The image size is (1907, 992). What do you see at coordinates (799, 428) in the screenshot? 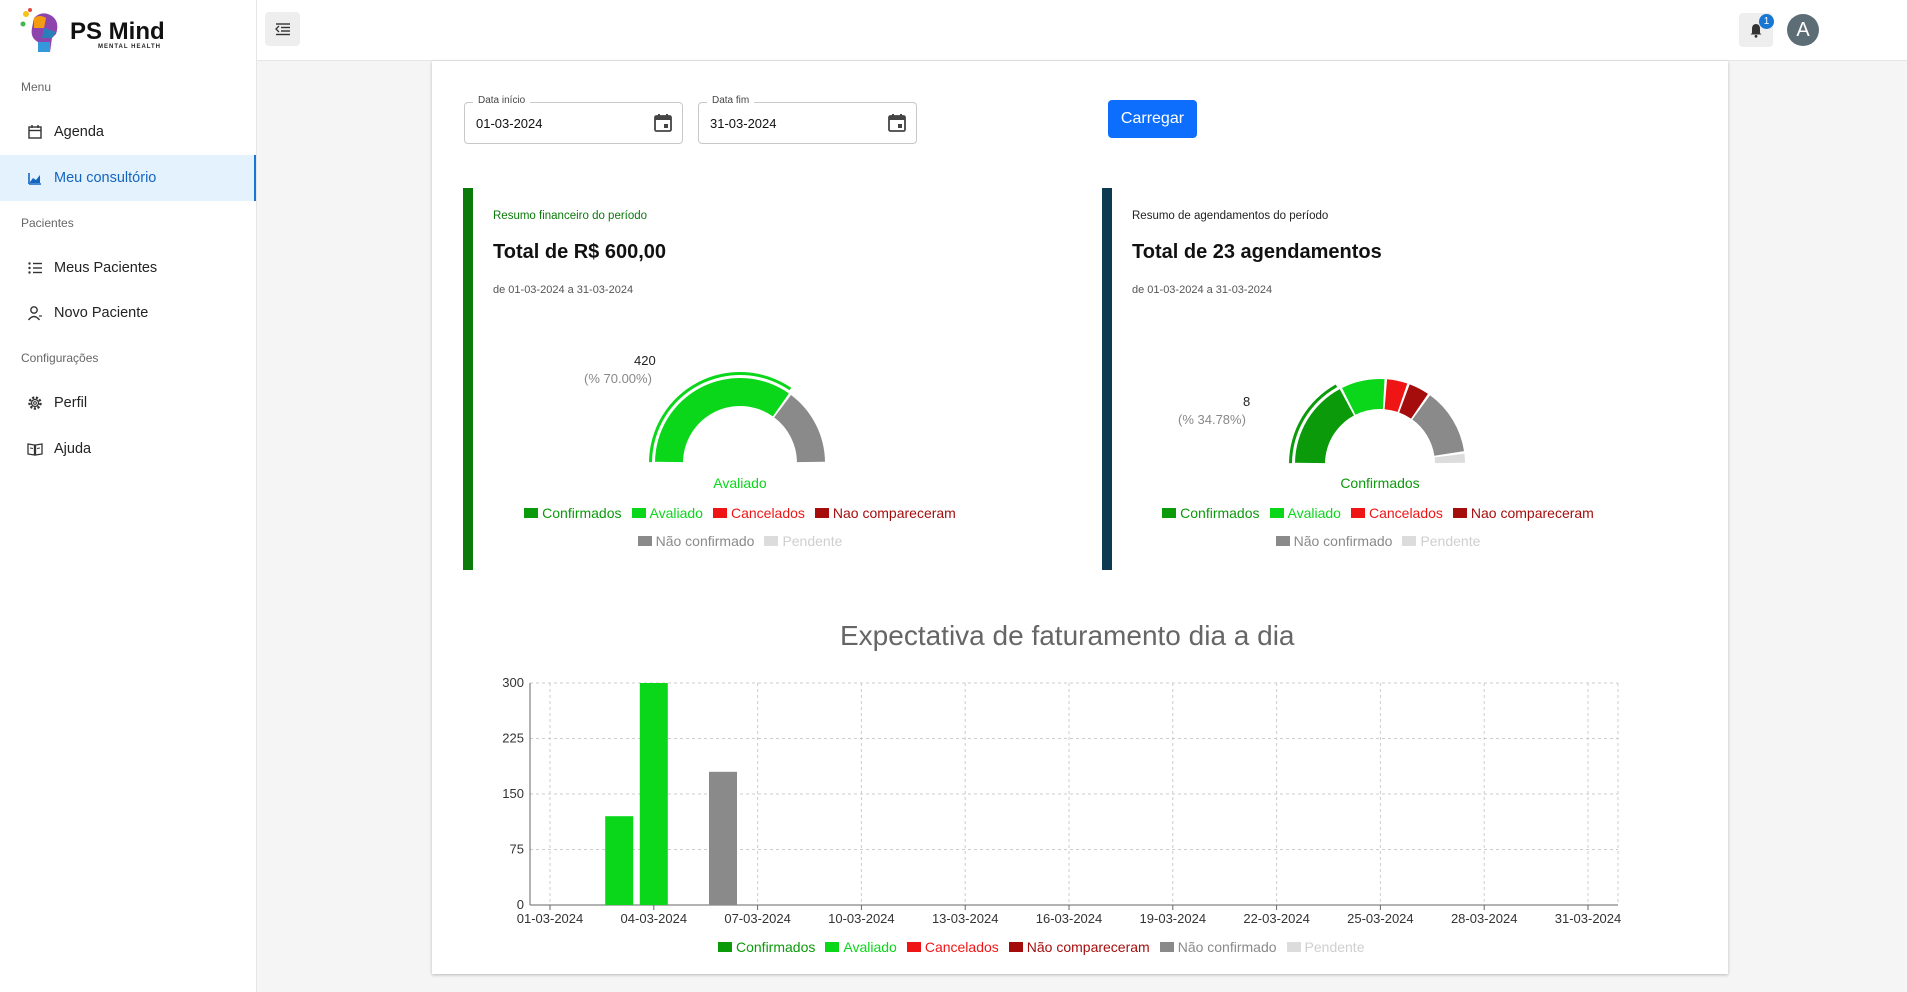
I see `gauge-slice-nao-confirmado` at bounding box center [799, 428].